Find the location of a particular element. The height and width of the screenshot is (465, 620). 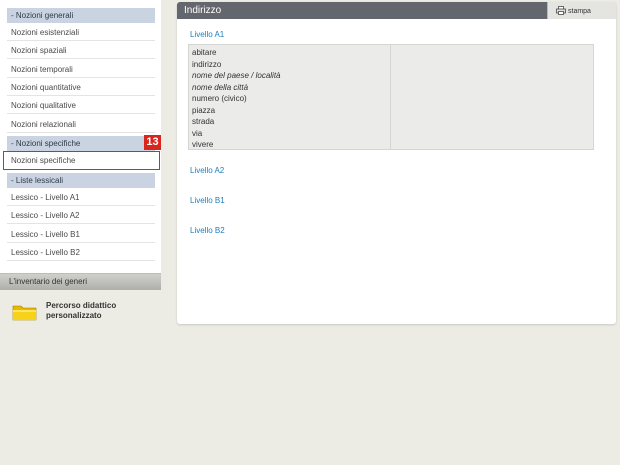

level-a2-link: Livello A2 is located at coordinates (207, 170).